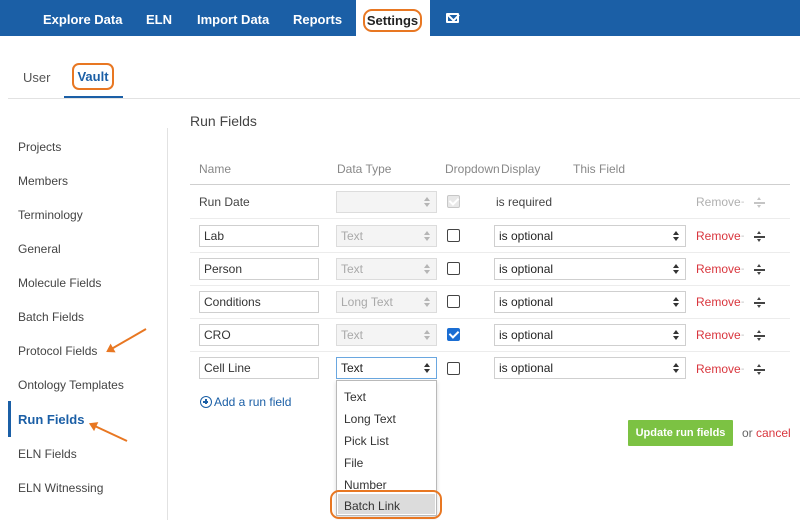 The height and width of the screenshot is (520, 800). What do you see at coordinates (364, 169) in the screenshot?
I see `column-header-data-type: Data Type` at bounding box center [364, 169].